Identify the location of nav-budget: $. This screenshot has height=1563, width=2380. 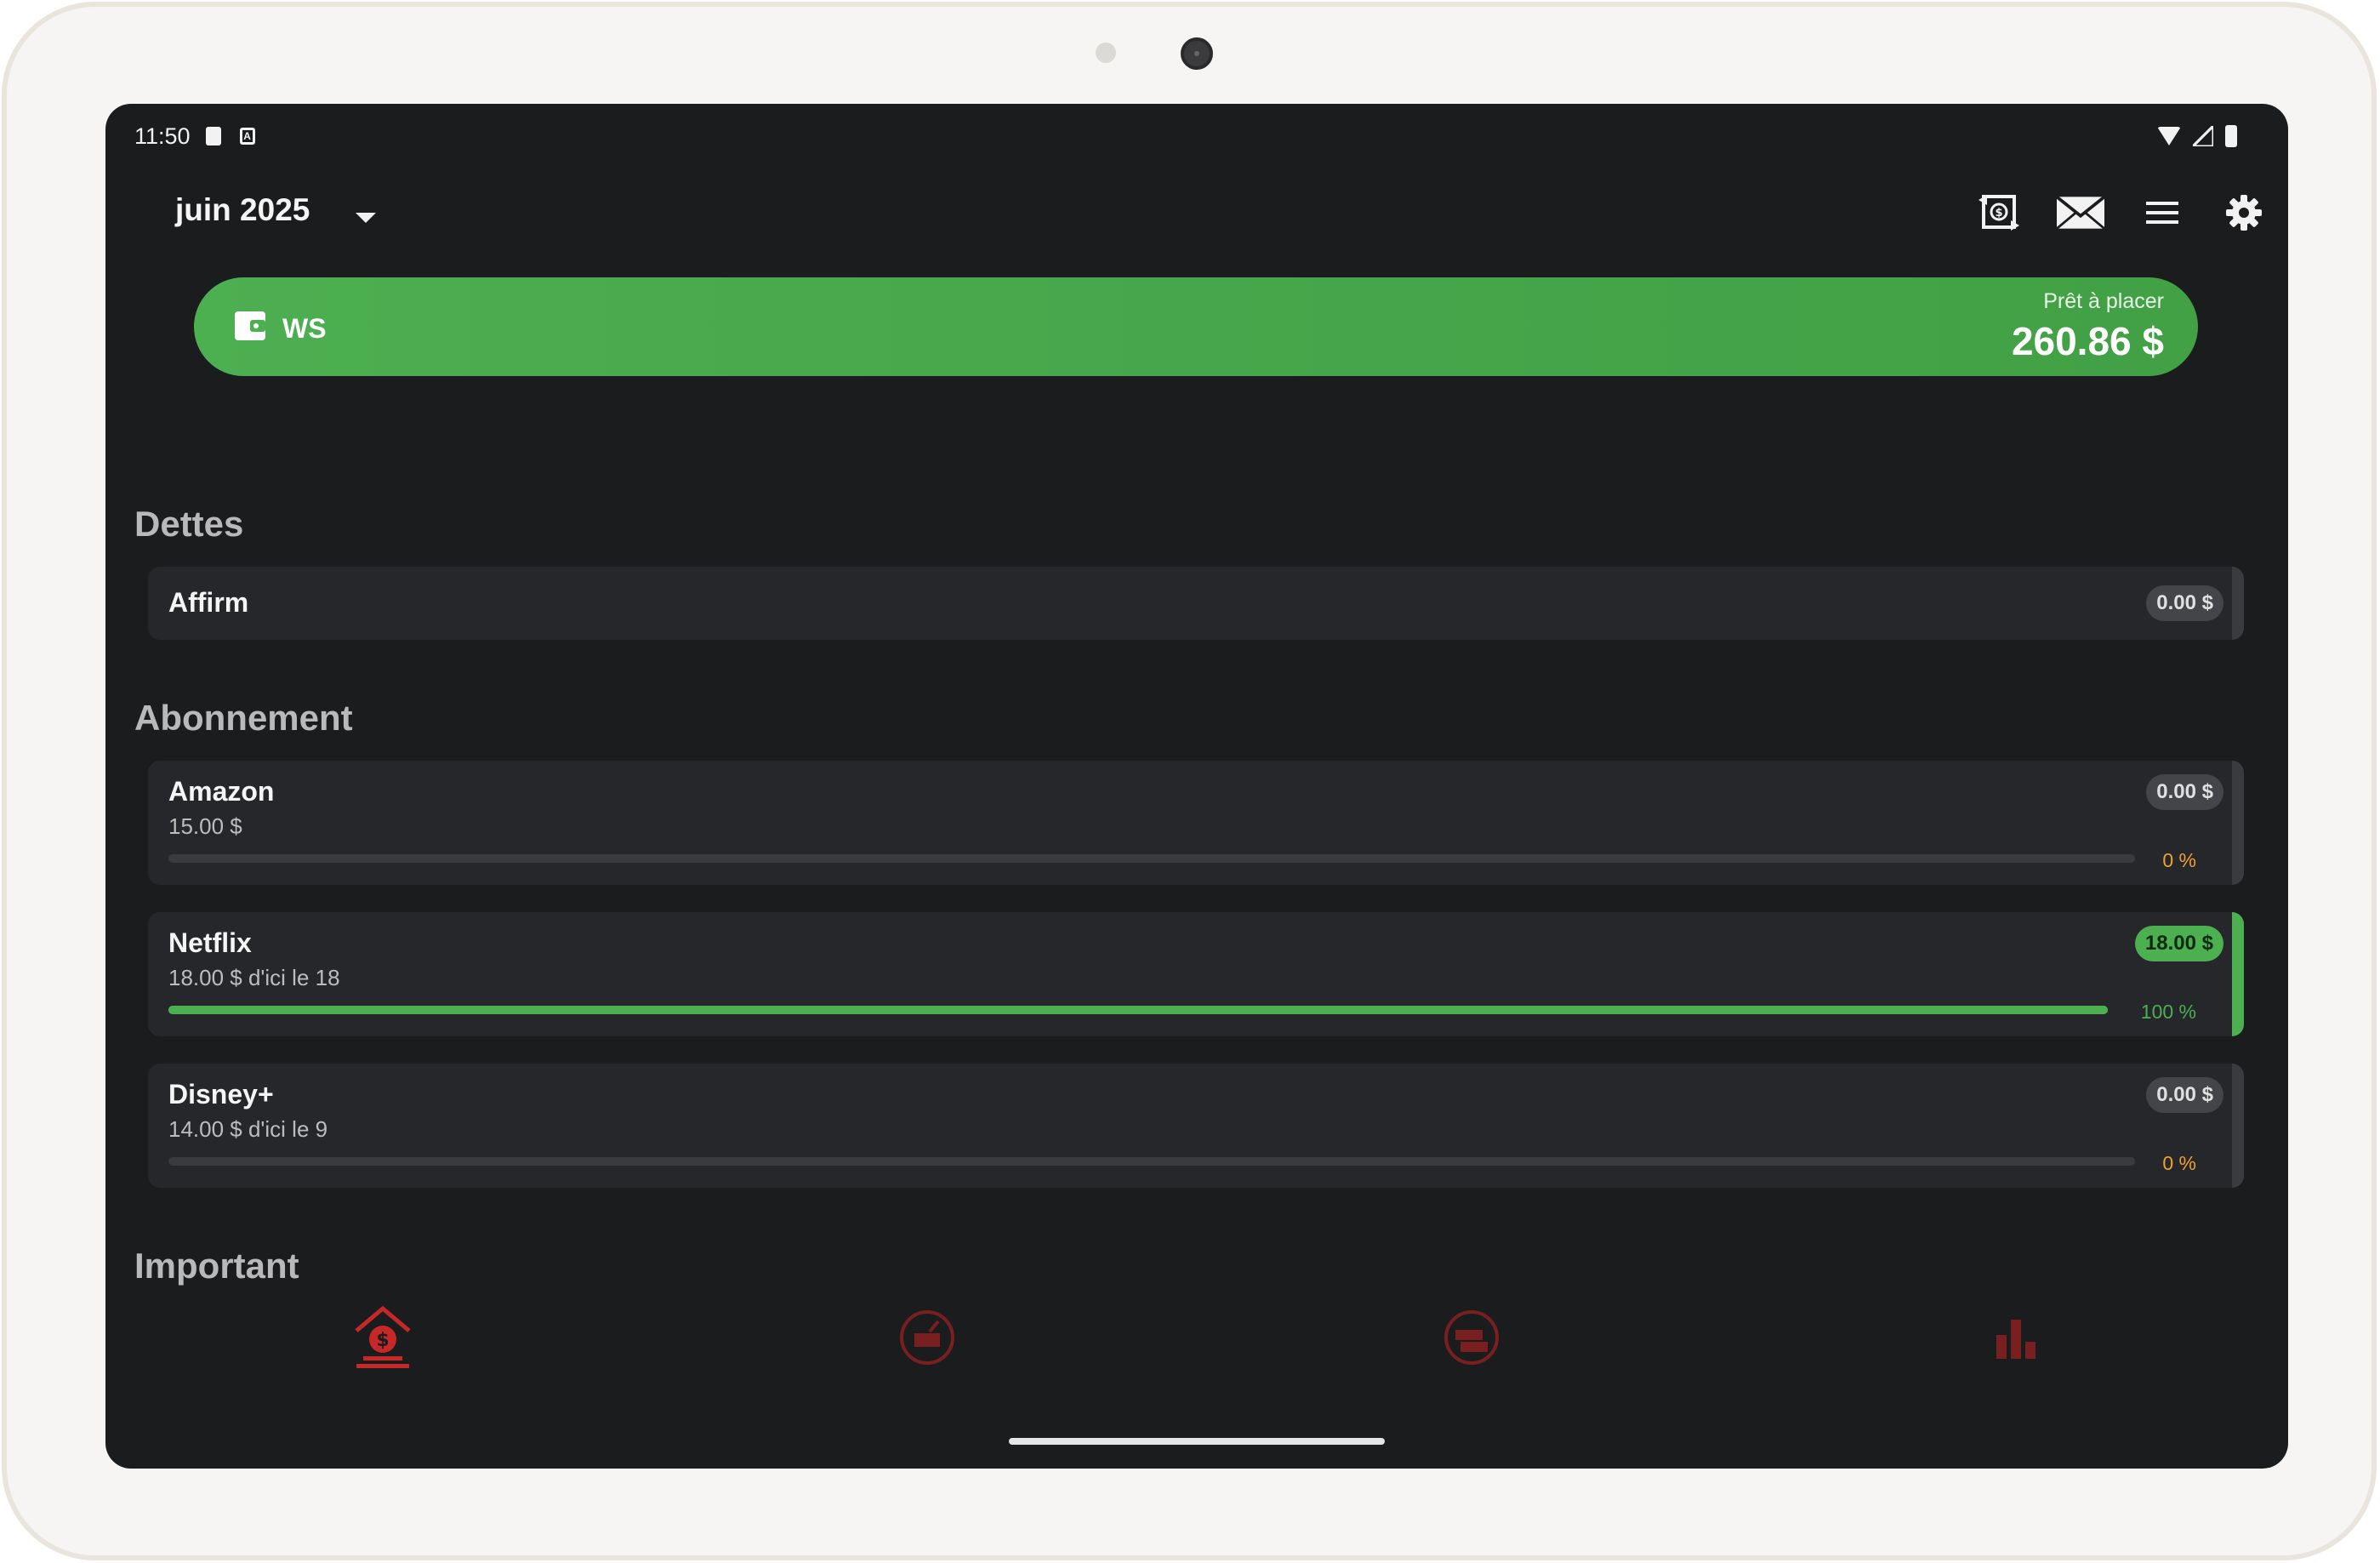
(383, 1337).